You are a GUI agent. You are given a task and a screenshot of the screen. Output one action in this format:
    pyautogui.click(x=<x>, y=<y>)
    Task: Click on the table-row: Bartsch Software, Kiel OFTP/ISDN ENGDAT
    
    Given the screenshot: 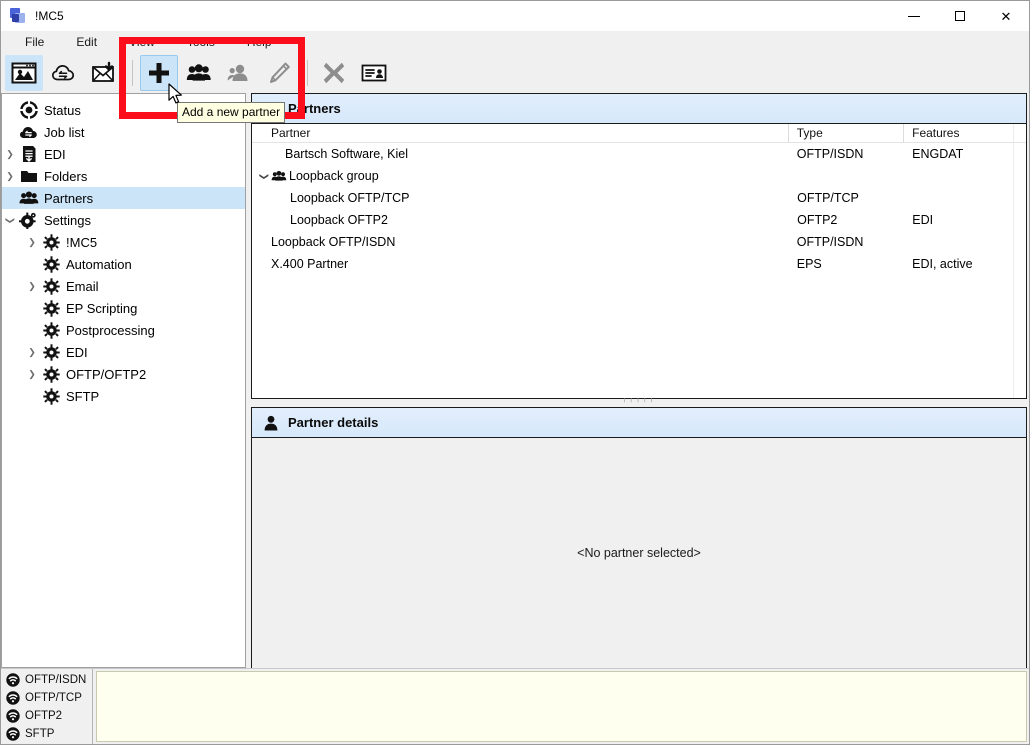 What is the action you would take?
    pyautogui.click(x=639, y=154)
    